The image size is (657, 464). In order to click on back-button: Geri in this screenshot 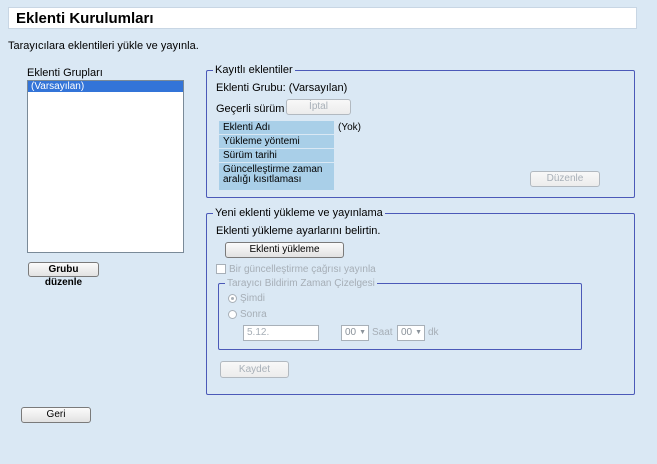, I will do `click(56, 415)`.